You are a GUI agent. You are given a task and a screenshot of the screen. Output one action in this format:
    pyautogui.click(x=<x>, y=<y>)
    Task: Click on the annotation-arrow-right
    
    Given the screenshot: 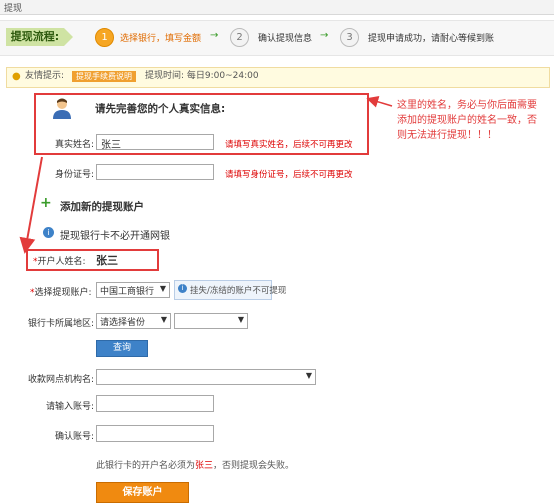 What is the action you would take?
    pyautogui.click(x=379, y=101)
    